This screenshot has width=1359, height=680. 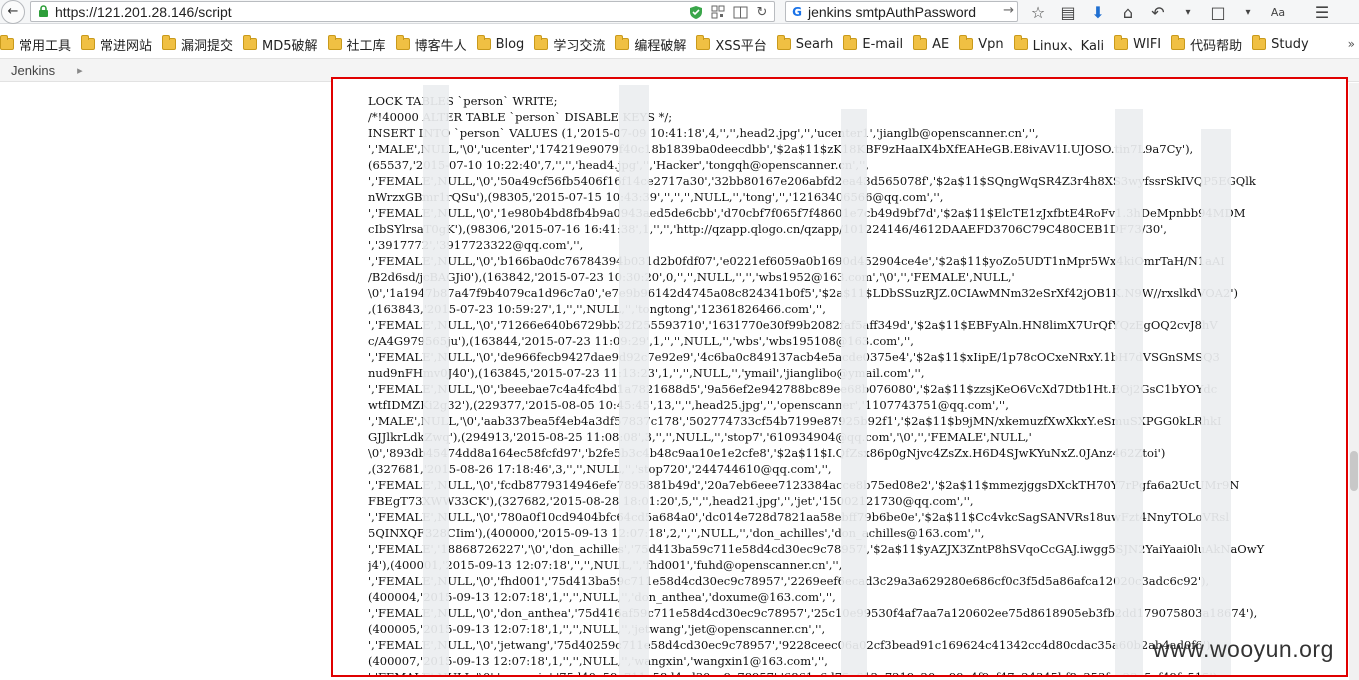 What do you see at coordinates (814, 44) in the screenshot?
I see `bookmark-label: Searh` at bounding box center [814, 44].